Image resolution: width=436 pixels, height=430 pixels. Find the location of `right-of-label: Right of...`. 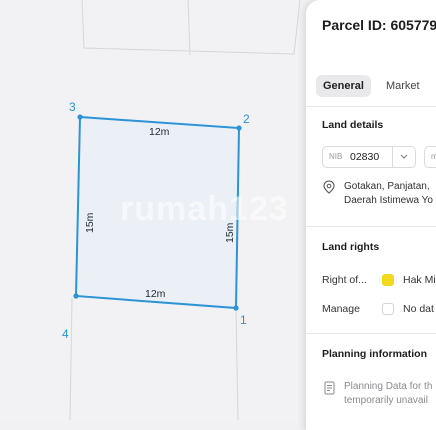

right-of-label: Right of... is located at coordinates (344, 280).